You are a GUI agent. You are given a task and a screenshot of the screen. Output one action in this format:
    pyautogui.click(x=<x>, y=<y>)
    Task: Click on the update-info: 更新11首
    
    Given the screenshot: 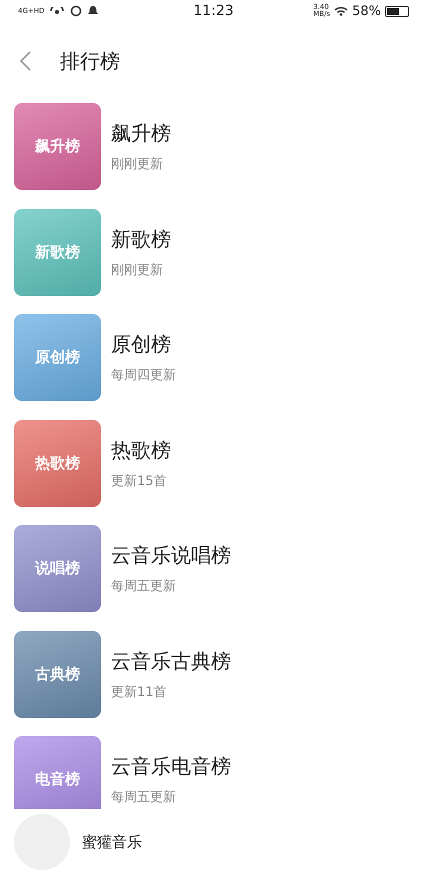 What is the action you would take?
    pyautogui.click(x=139, y=692)
    